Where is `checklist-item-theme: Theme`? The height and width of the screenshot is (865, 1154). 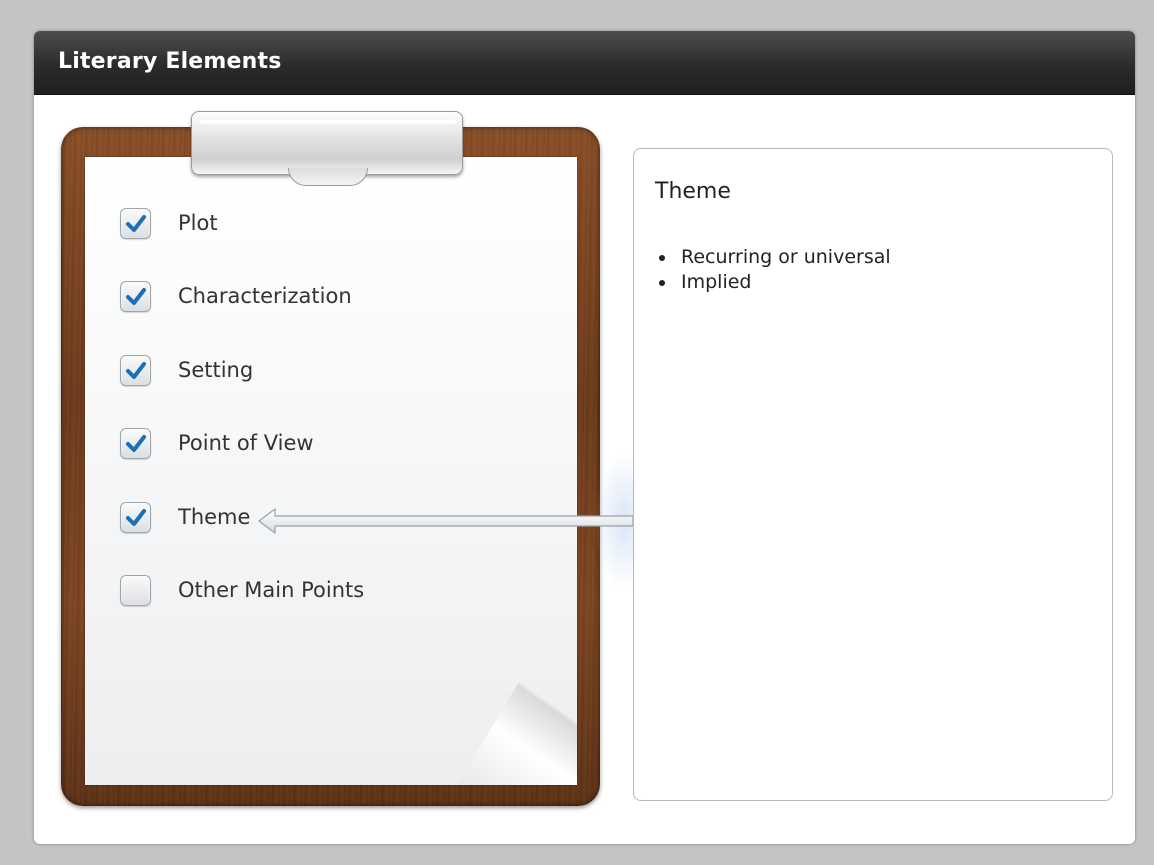 checklist-item-theme: Theme is located at coordinates (185, 517).